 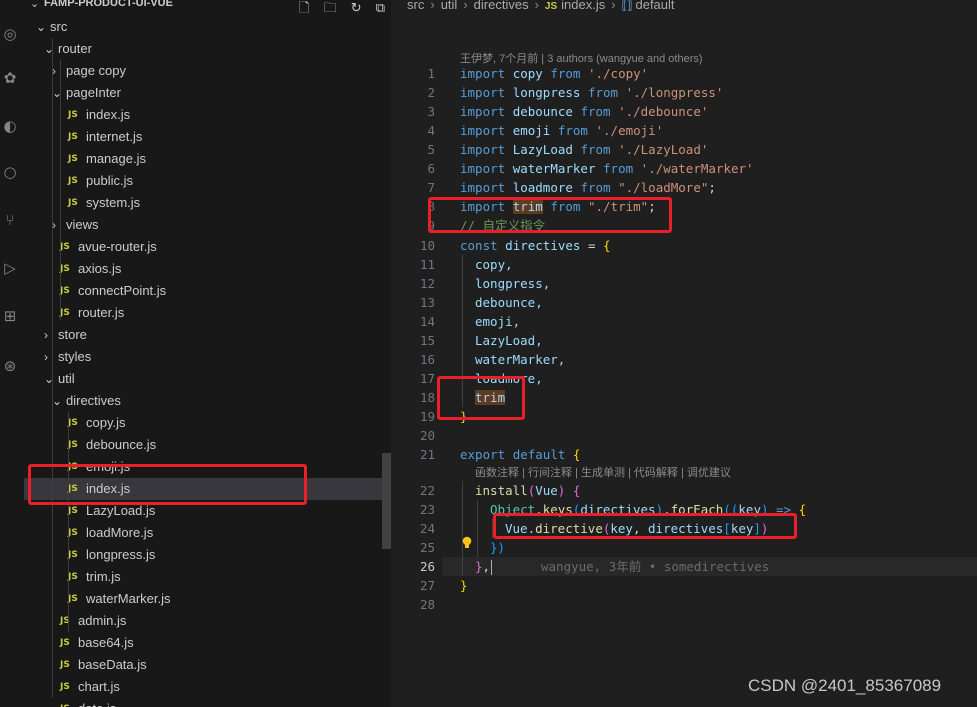 I want to click on code-line-21: export default {, so click(x=520, y=454).